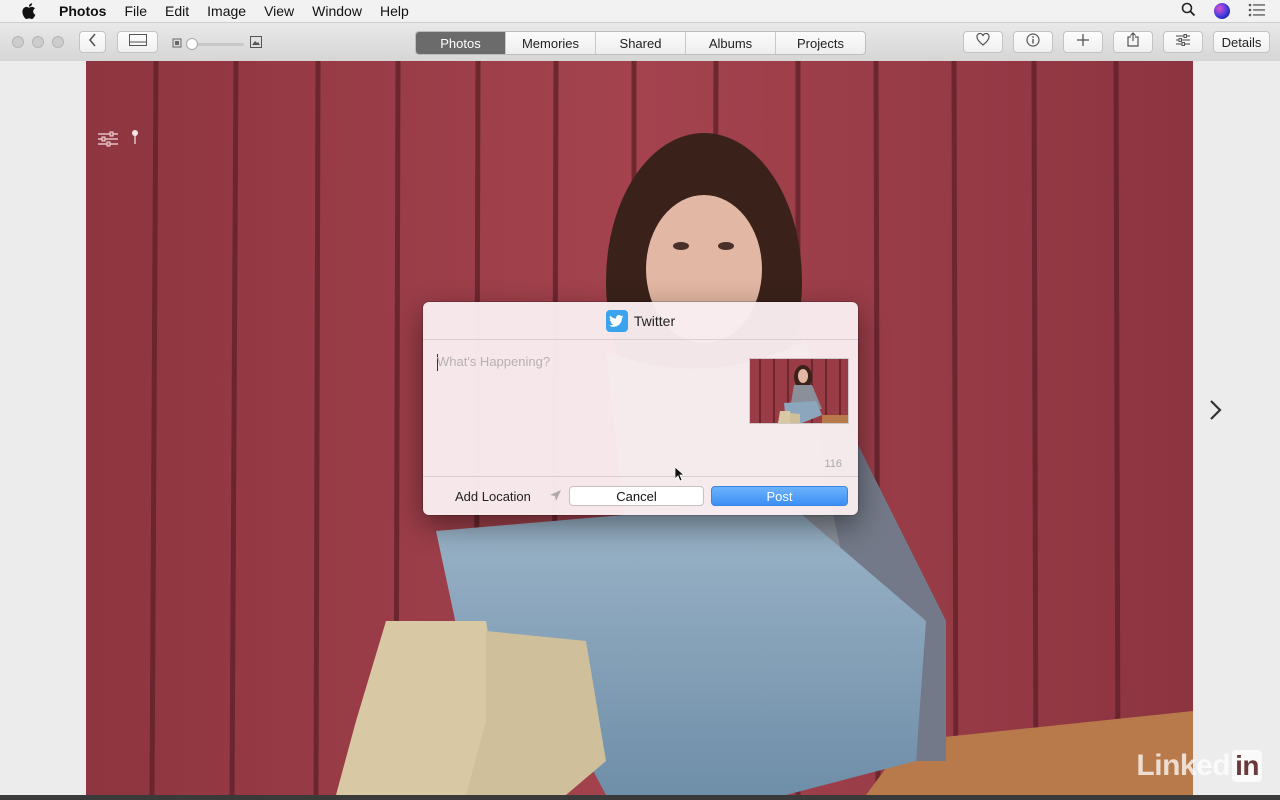 This screenshot has height=800, width=1280. Describe the element at coordinates (135, 11) in the screenshot. I see `menu-file: File` at that location.